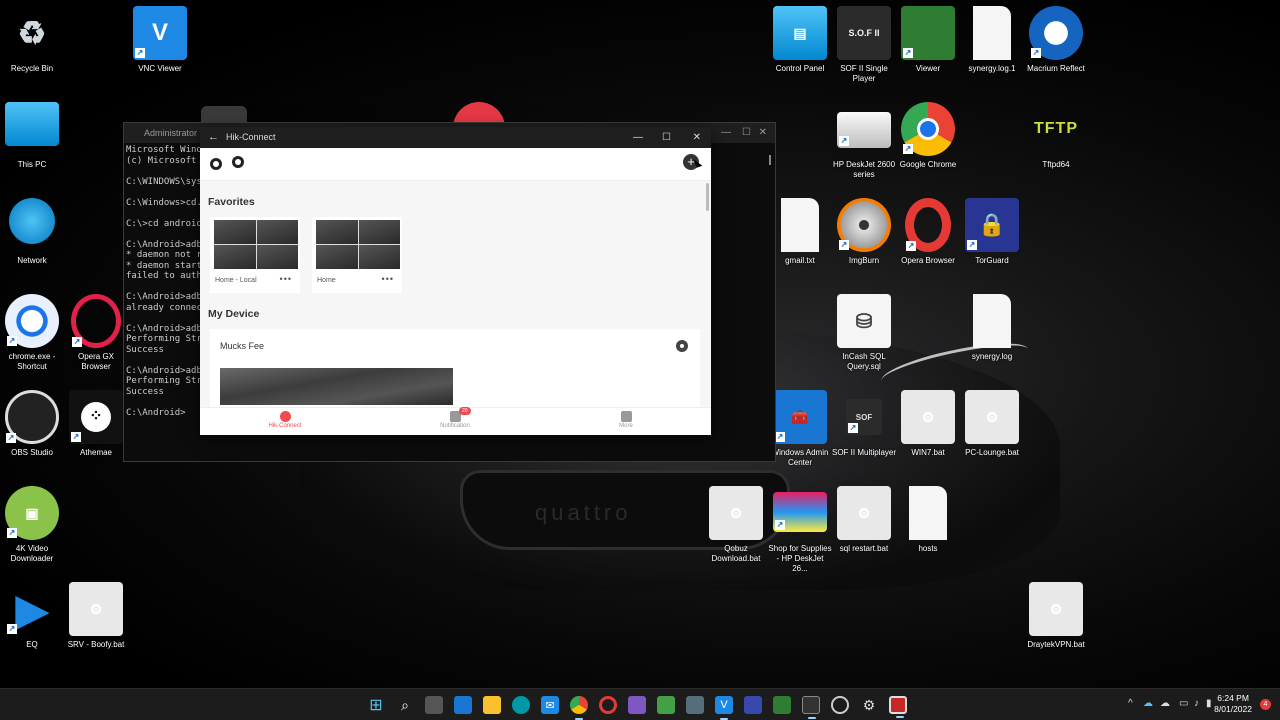 This screenshot has height=720, width=1280. What do you see at coordinates (928, 232) in the screenshot?
I see `desktop-icon-opera-browser: ↗ Opera Browser` at bounding box center [928, 232].